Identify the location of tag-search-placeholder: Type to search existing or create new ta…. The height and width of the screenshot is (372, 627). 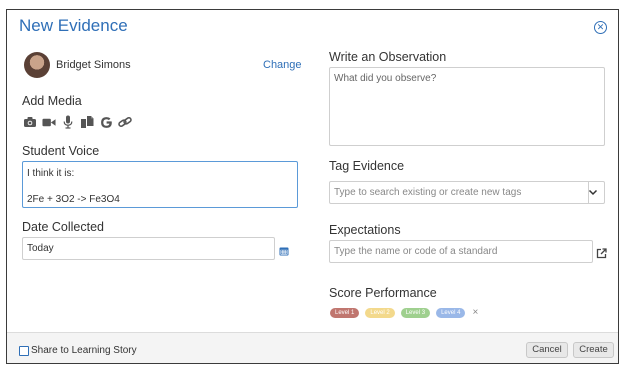
(428, 192).